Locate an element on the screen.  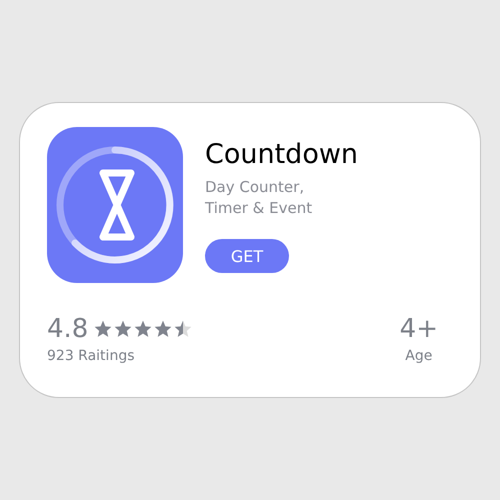
app-icon is located at coordinates (115, 205).